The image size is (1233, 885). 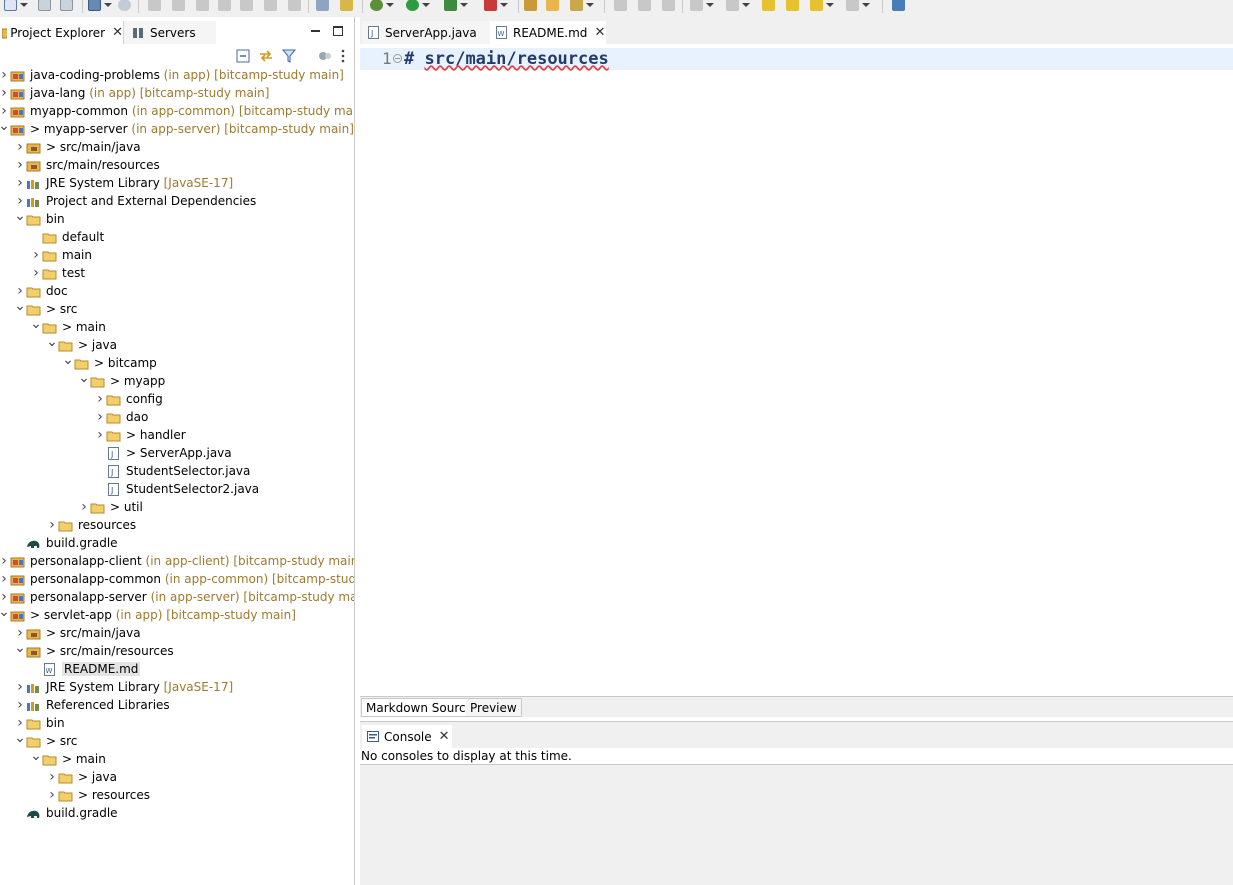 What do you see at coordinates (822, 6) in the screenshot?
I see `back-icon` at bounding box center [822, 6].